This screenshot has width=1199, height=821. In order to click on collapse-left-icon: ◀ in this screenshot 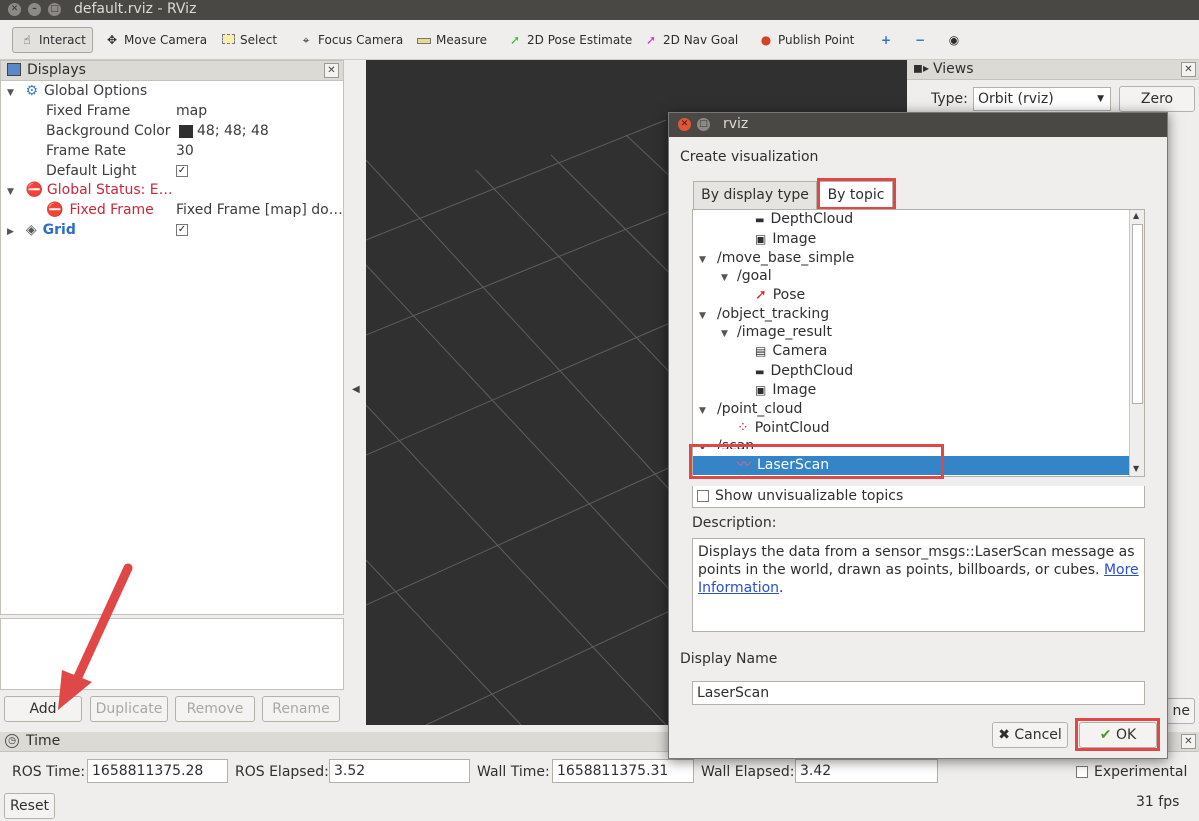, I will do `click(356, 389)`.